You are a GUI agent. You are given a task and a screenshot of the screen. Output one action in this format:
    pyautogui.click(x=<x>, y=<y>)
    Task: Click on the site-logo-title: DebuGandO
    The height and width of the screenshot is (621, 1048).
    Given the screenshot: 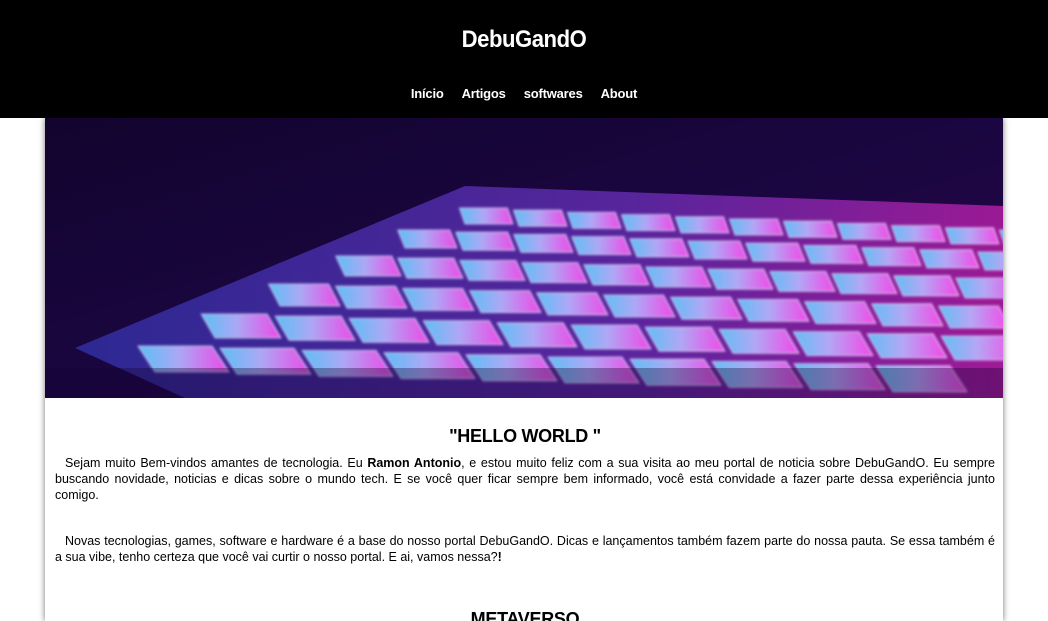 What is the action you would take?
    pyautogui.click(x=524, y=40)
    